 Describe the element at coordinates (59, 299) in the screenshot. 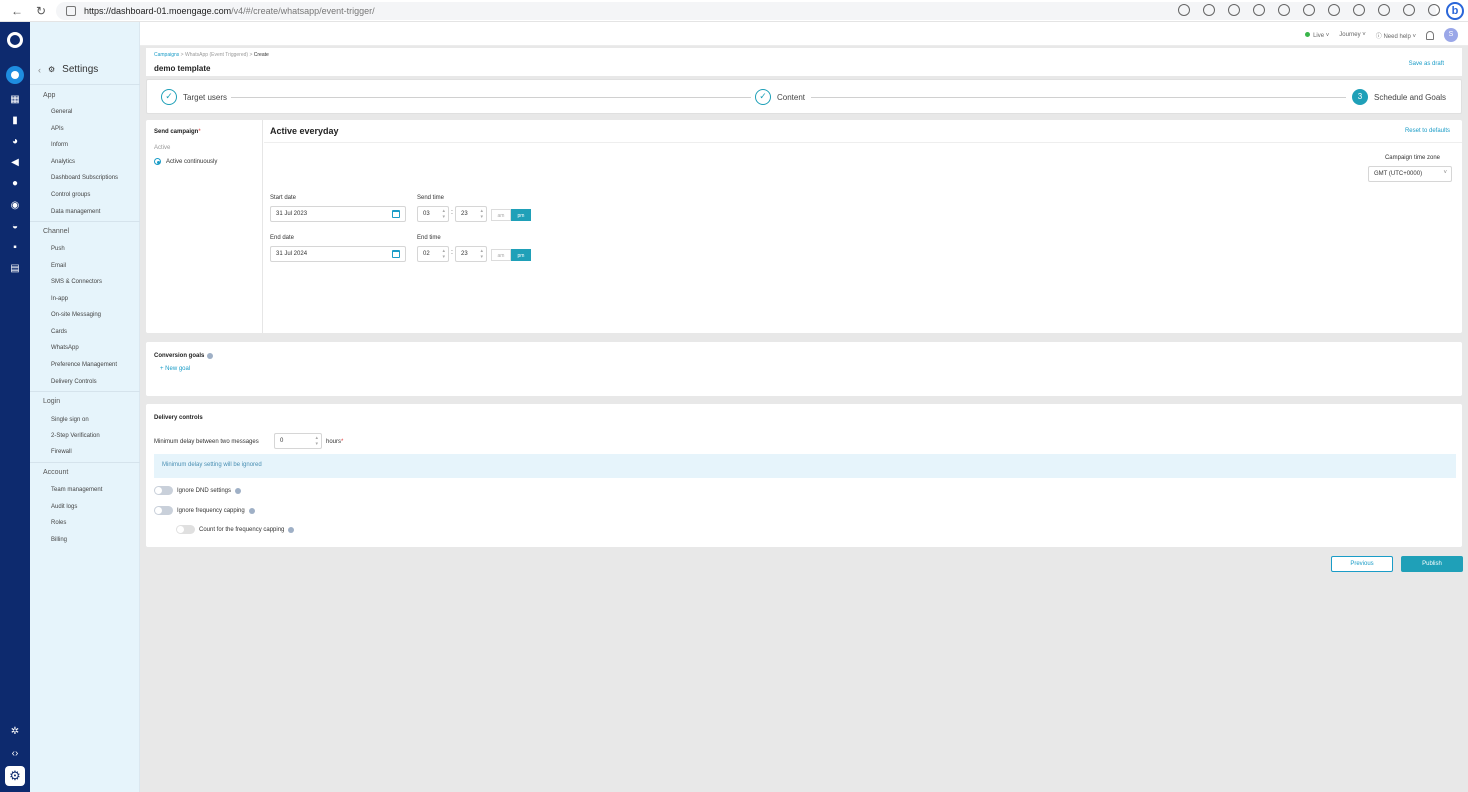

I see `sidebar-item-in-app: In-app` at that location.